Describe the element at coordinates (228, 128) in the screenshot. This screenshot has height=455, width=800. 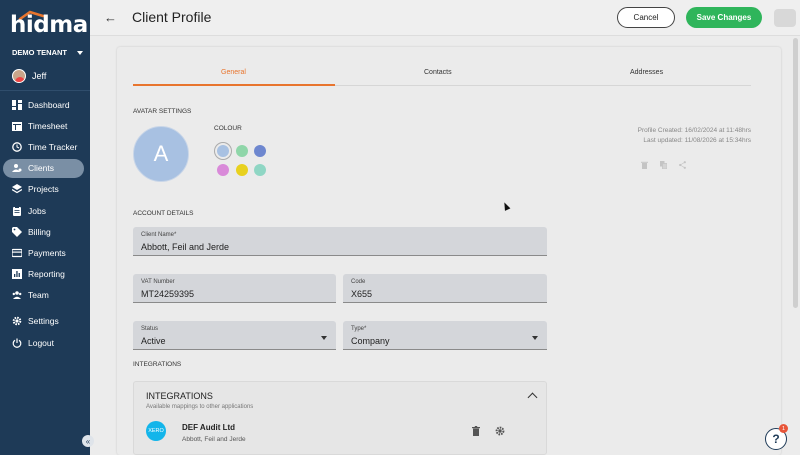
I see `colour-label: COLOUR` at that location.